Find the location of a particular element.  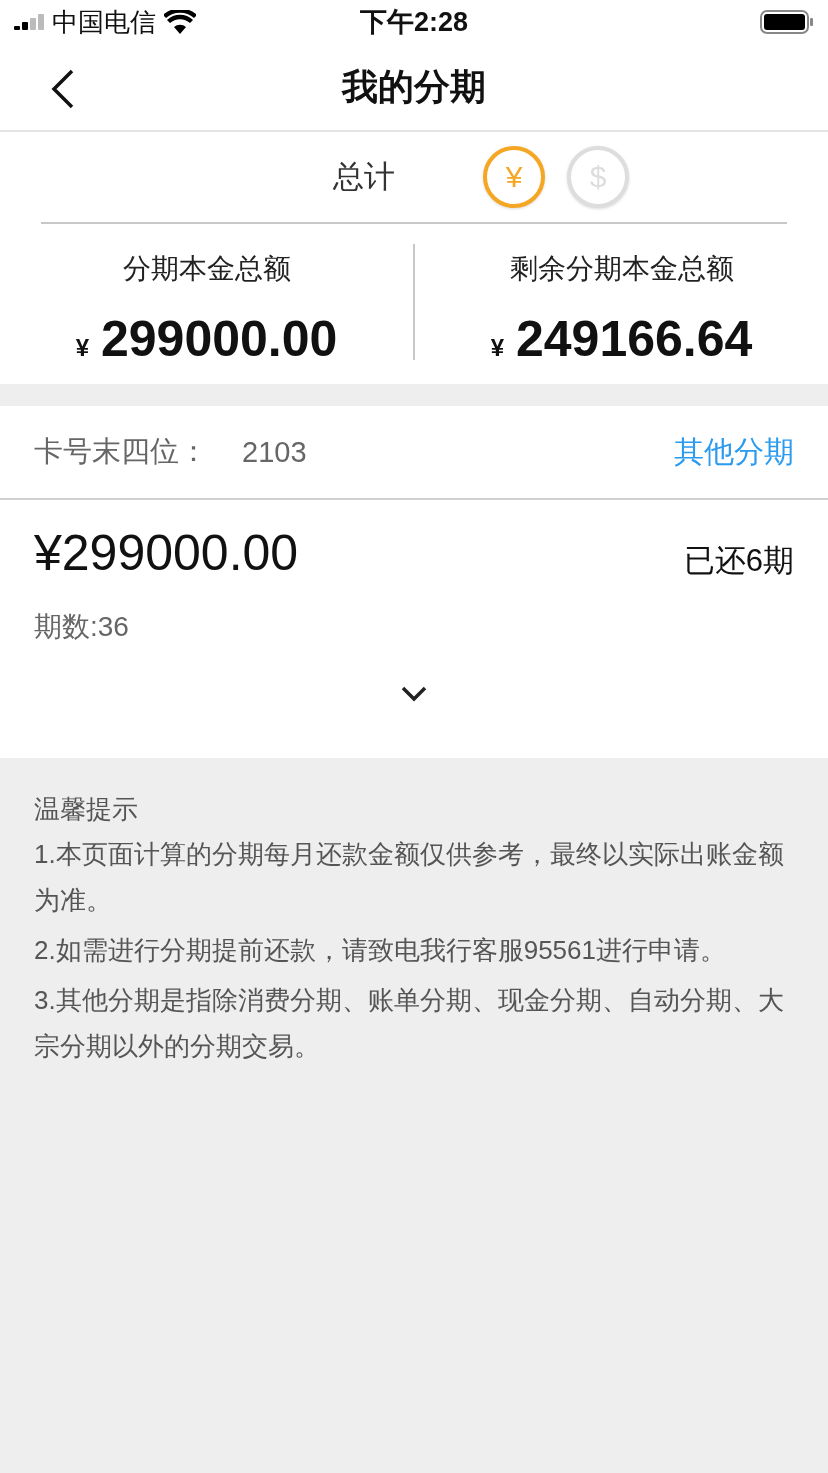

plan-status: 已还6期 is located at coordinates (738, 561).